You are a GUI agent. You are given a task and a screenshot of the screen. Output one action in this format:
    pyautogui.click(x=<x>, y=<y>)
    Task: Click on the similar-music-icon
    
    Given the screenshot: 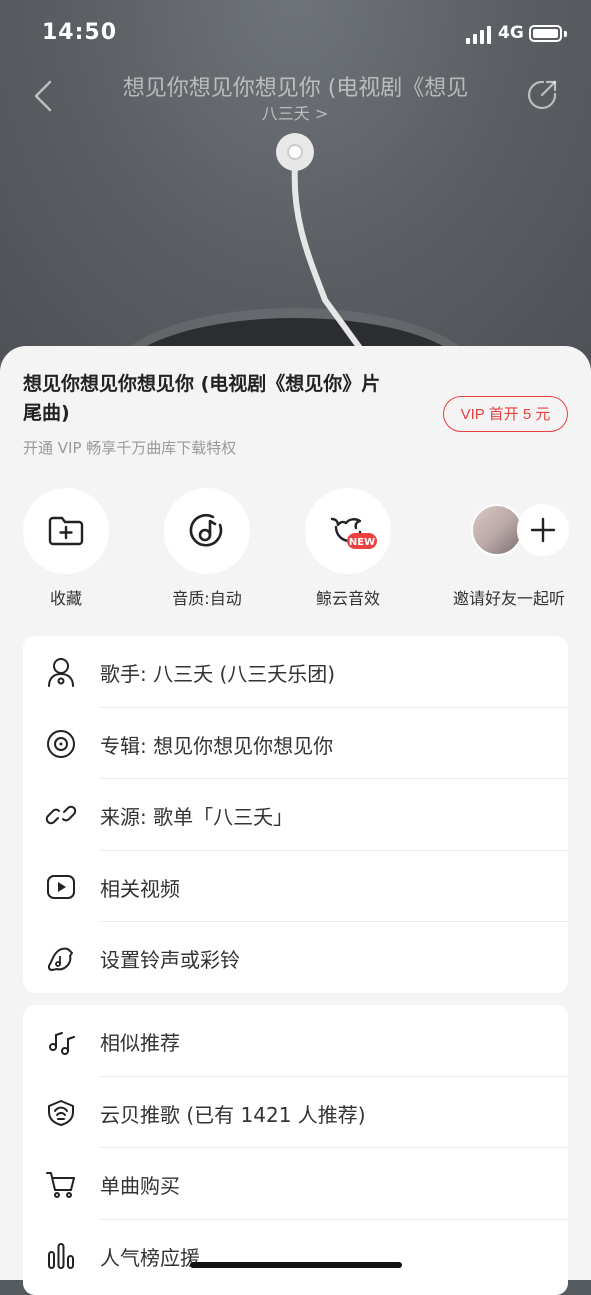 What is the action you would take?
    pyautogui.click(x=62, y=1043)
    